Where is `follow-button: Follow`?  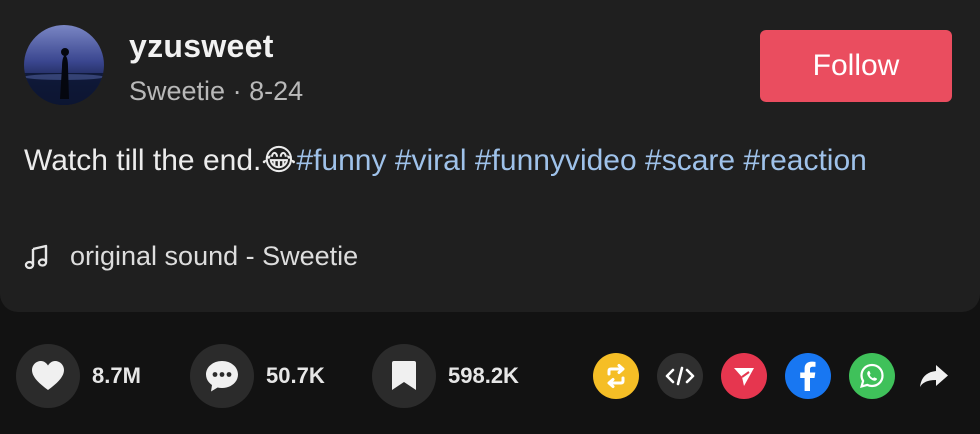
follow-button: Follow is located at coordinates (856, 66).